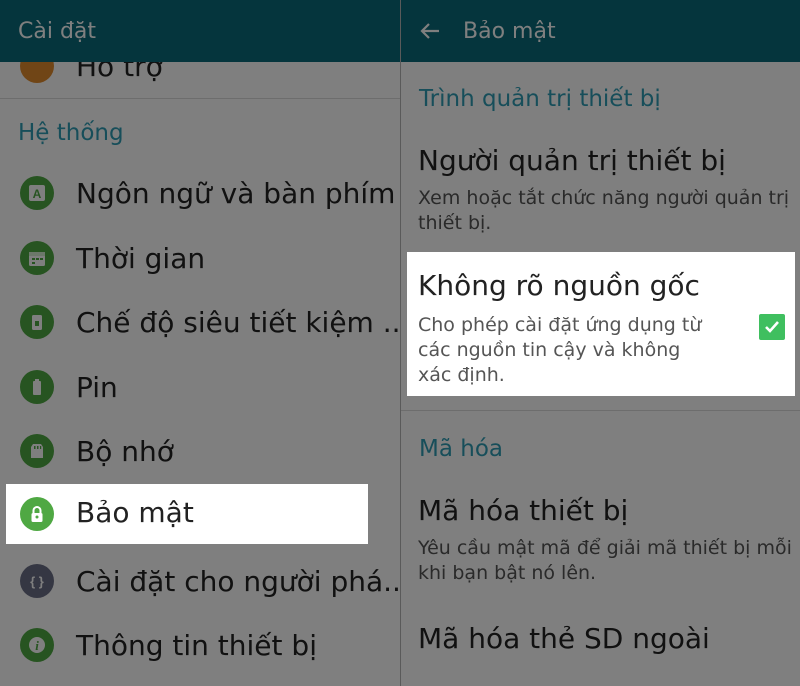 The height and width of the screenshot is (686, 800). I want to click on unknown-sources-checkbox, so click(772, 327).